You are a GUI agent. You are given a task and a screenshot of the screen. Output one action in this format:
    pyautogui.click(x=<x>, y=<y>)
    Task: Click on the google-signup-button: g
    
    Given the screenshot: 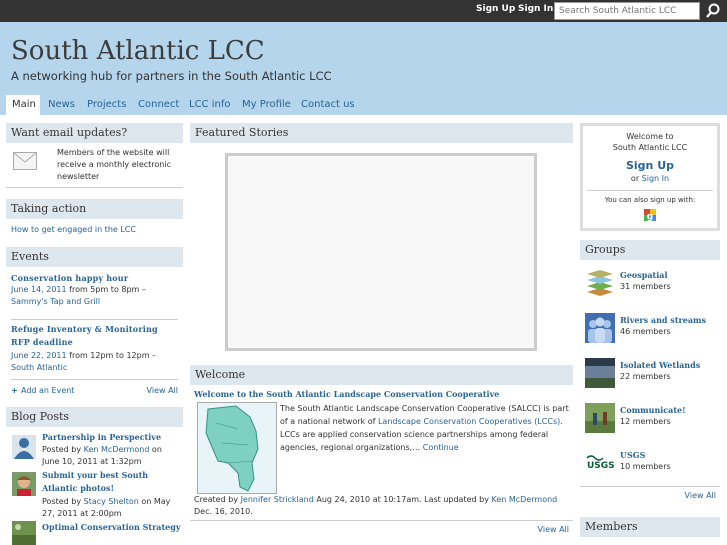 What is the action you would take?
    pyautogui.click(x=650, y=215)
    